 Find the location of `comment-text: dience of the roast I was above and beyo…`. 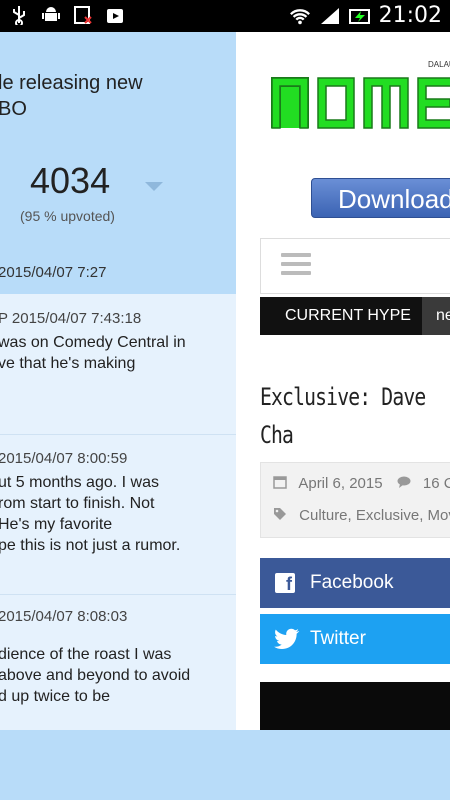

comment-text: dience of the roast I was above and beyo… is located at coordinates (95, 675).